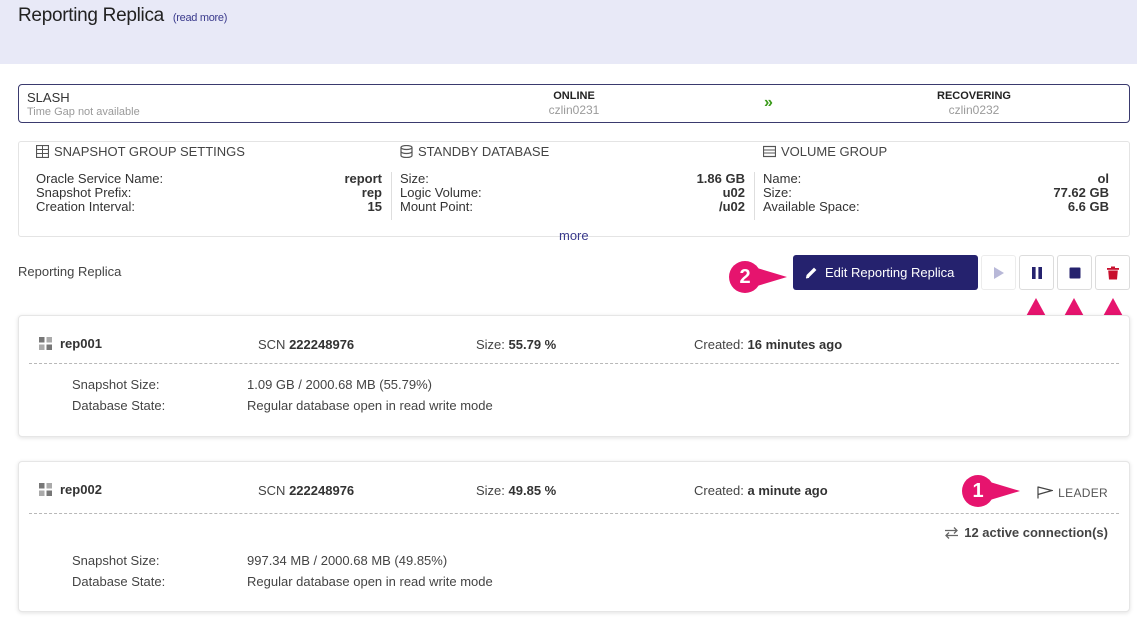 This screenshot has width=1137, height=626. Describe the element at coordinates (91, 15) in the screenshot. I see `page-title-text: Reporting Replica` at that location.